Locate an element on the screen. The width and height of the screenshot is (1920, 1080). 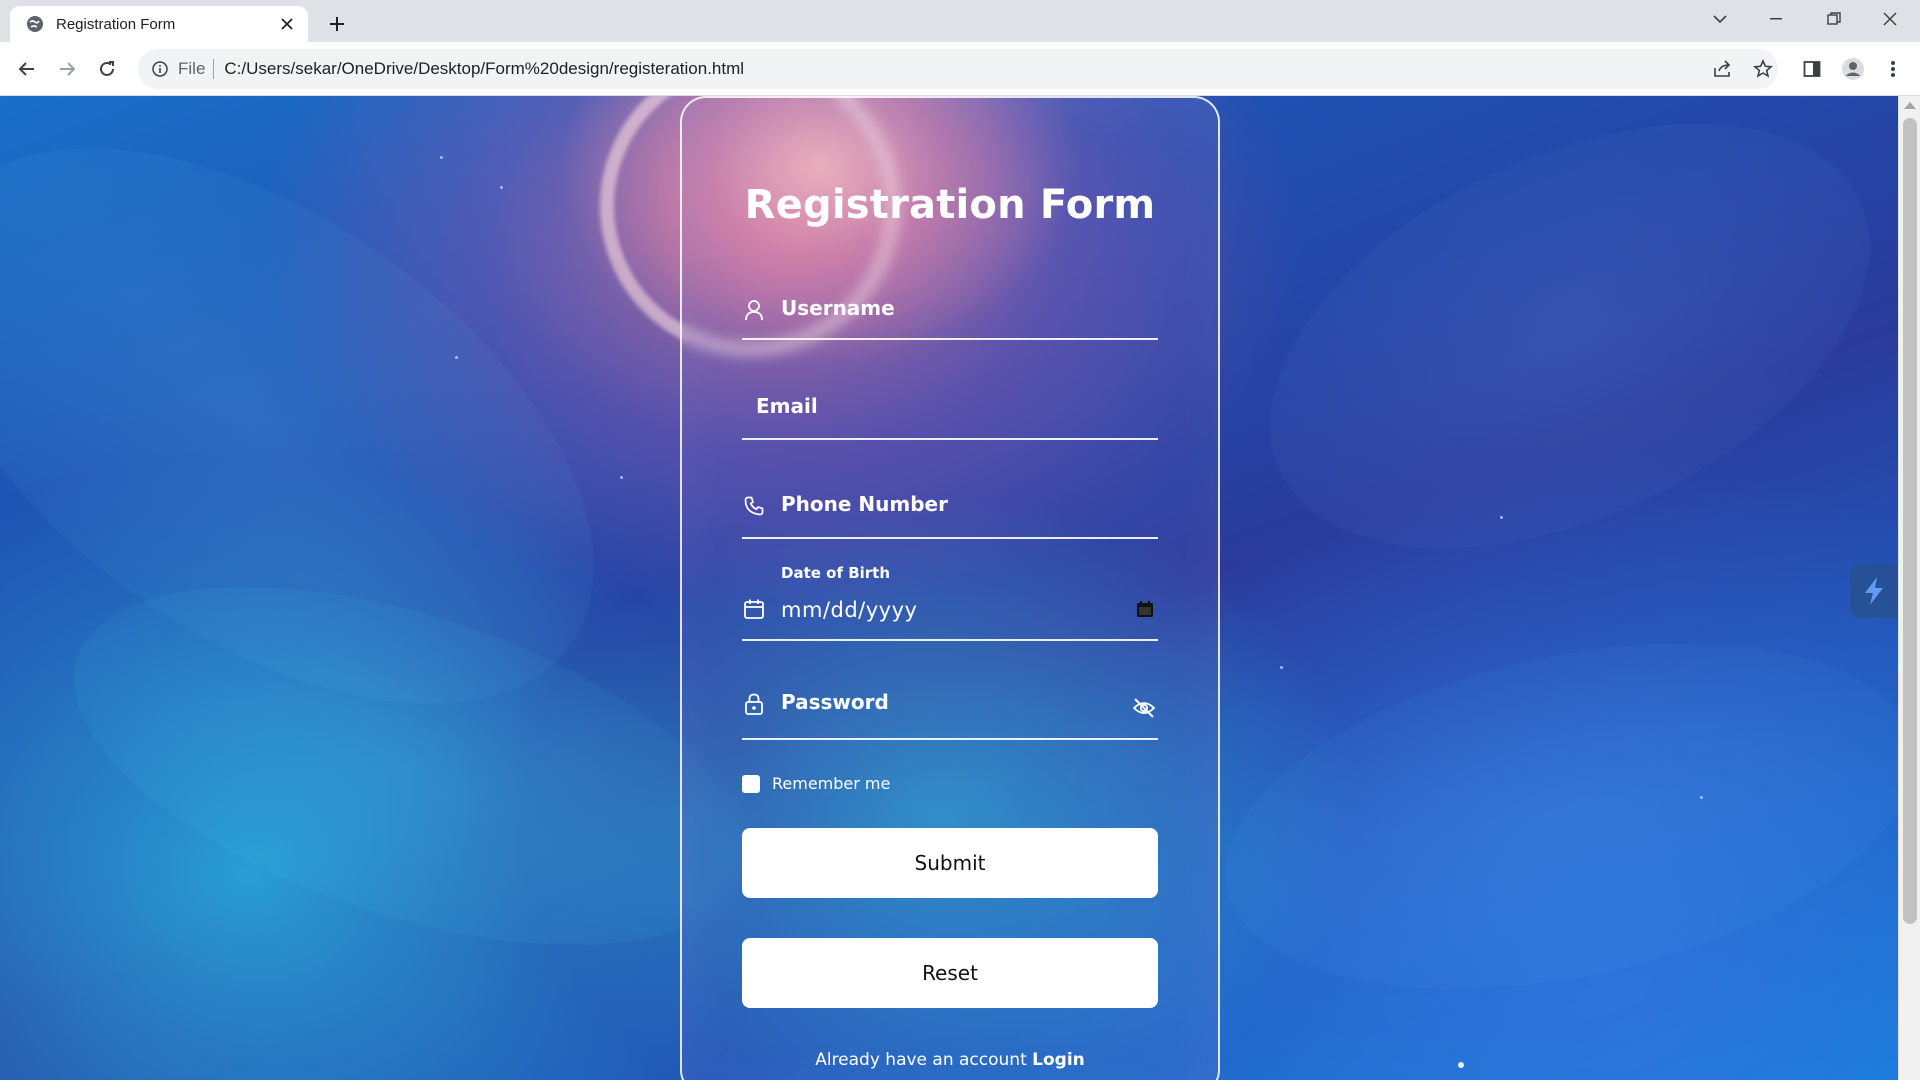
dob-field: Date of Birth mm/dd/yyyy is located at coordinates (950, 602).